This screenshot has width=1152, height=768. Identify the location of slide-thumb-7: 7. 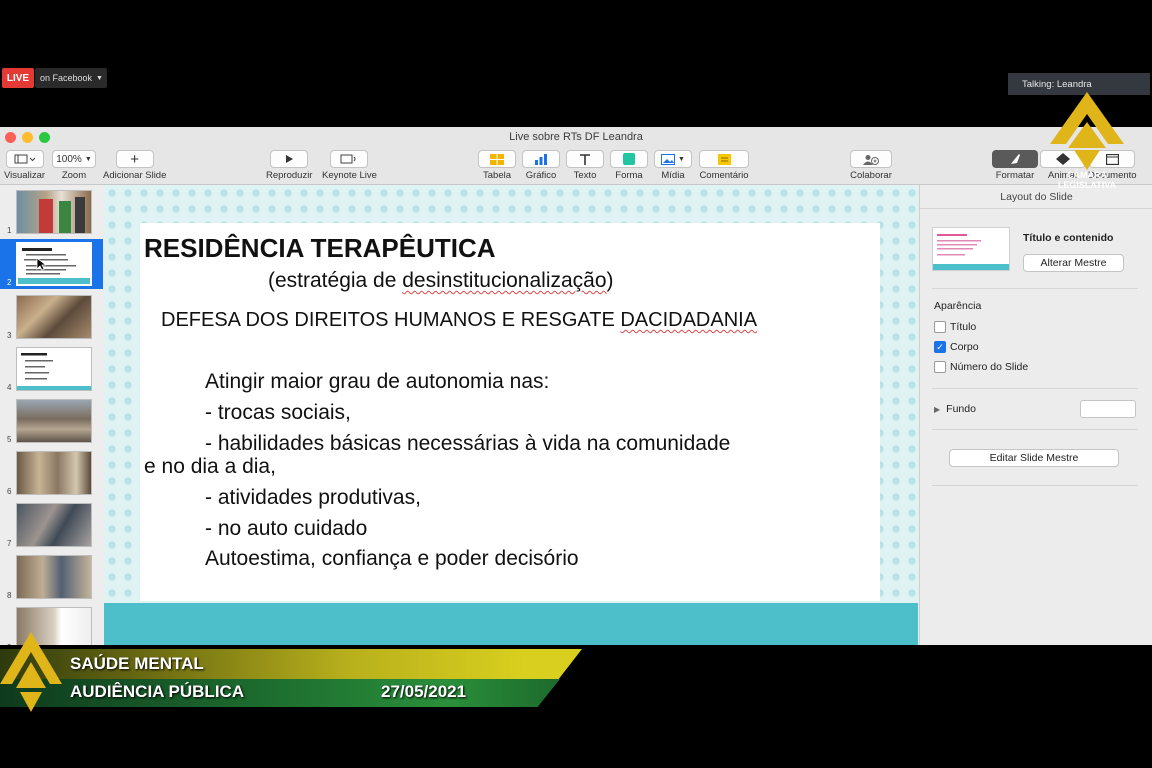
(51, 525).